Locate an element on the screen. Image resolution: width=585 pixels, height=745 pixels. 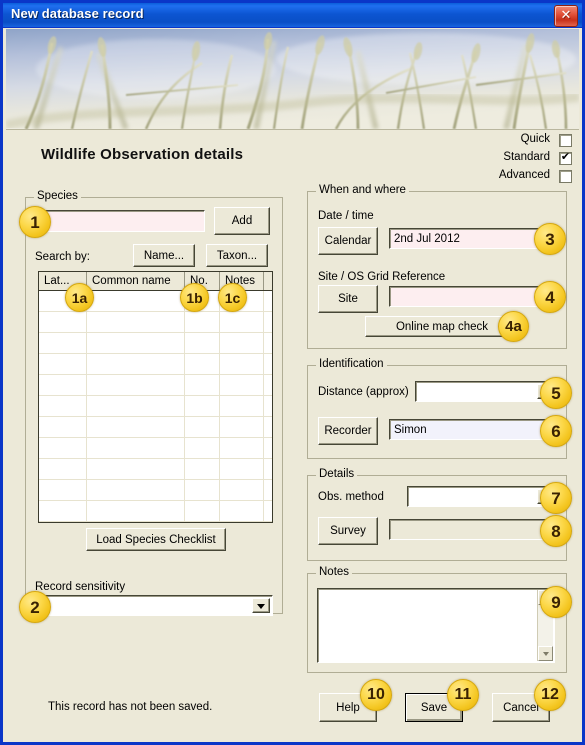
checkbox-standard is located at coordinates (565, 157).